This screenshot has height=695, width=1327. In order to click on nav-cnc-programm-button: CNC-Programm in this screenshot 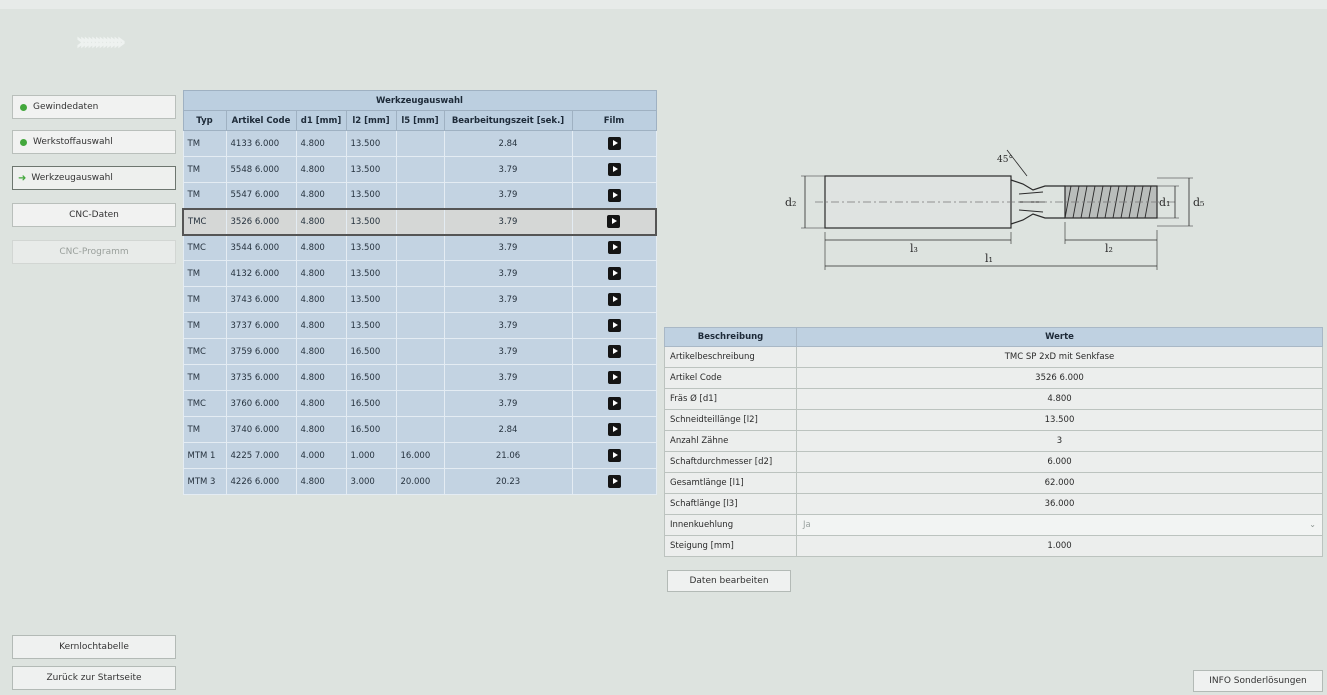, I will do `click(94, 252)`.